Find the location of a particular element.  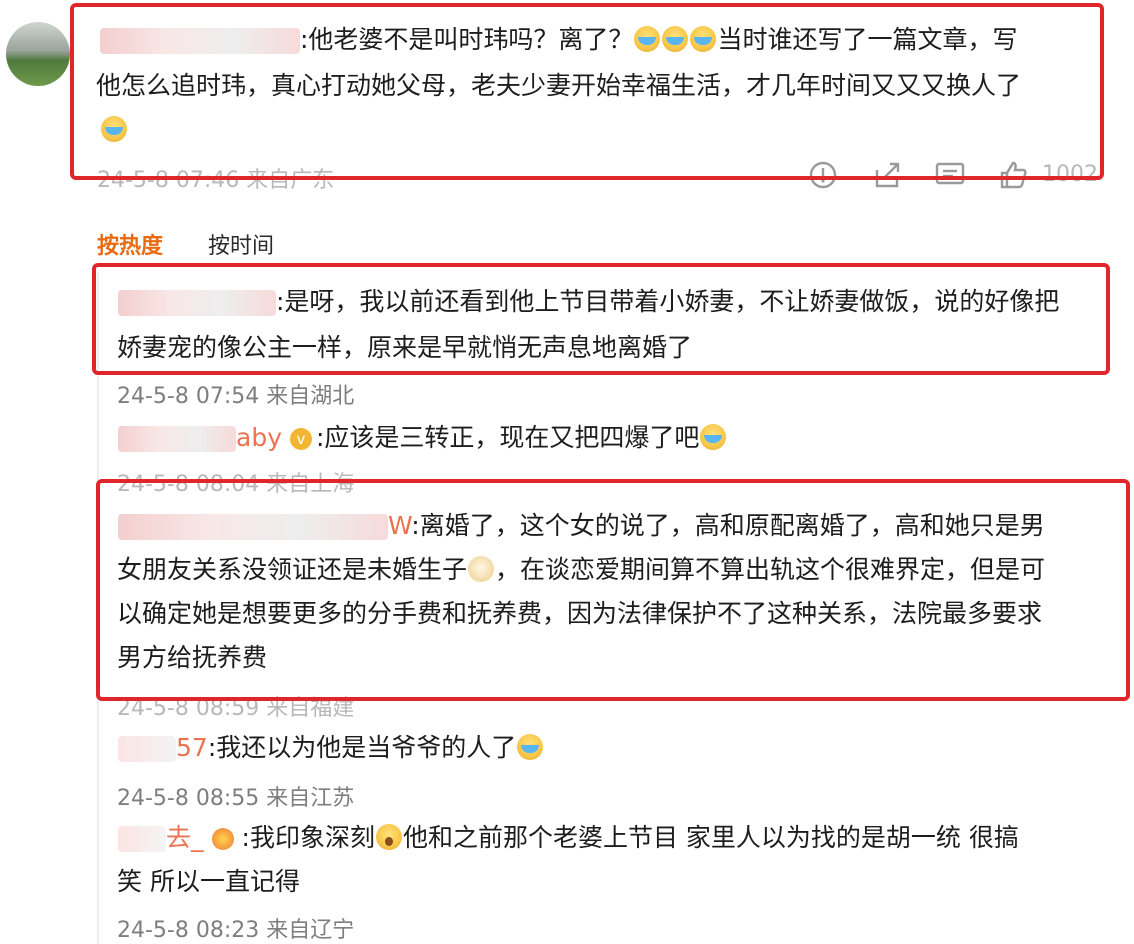

user-avatar is located at coordinates (38, 54).